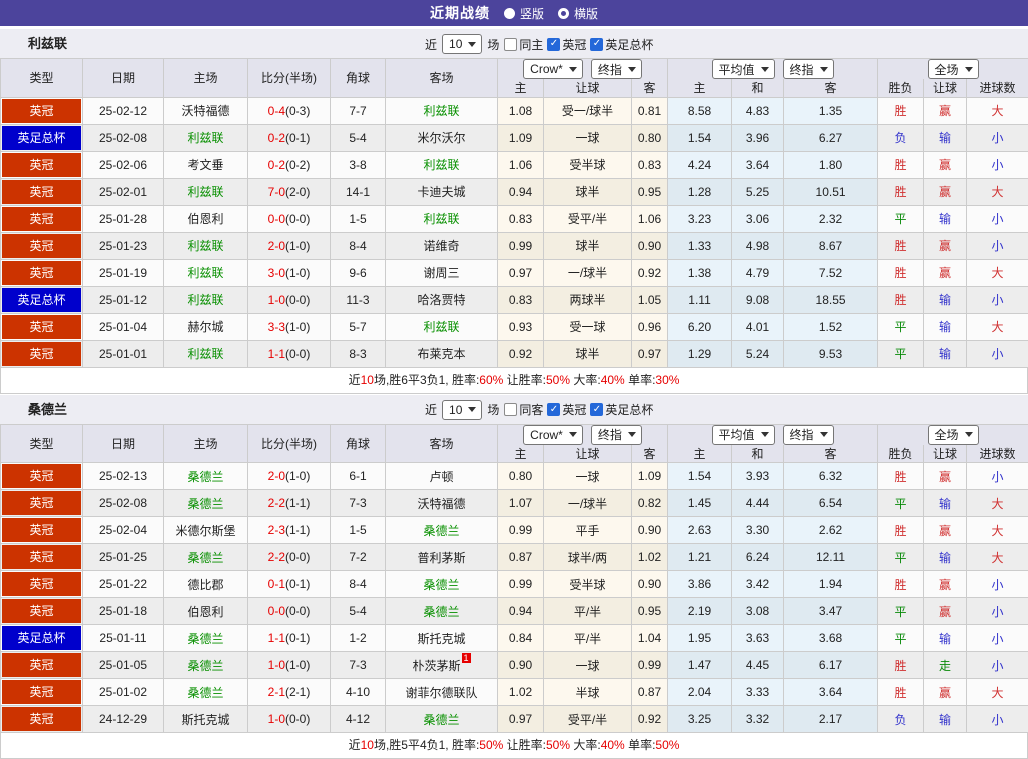  Describe the element at coordinates (455, 44) in the screenshot. I see `match-count-value: 10` at that location.